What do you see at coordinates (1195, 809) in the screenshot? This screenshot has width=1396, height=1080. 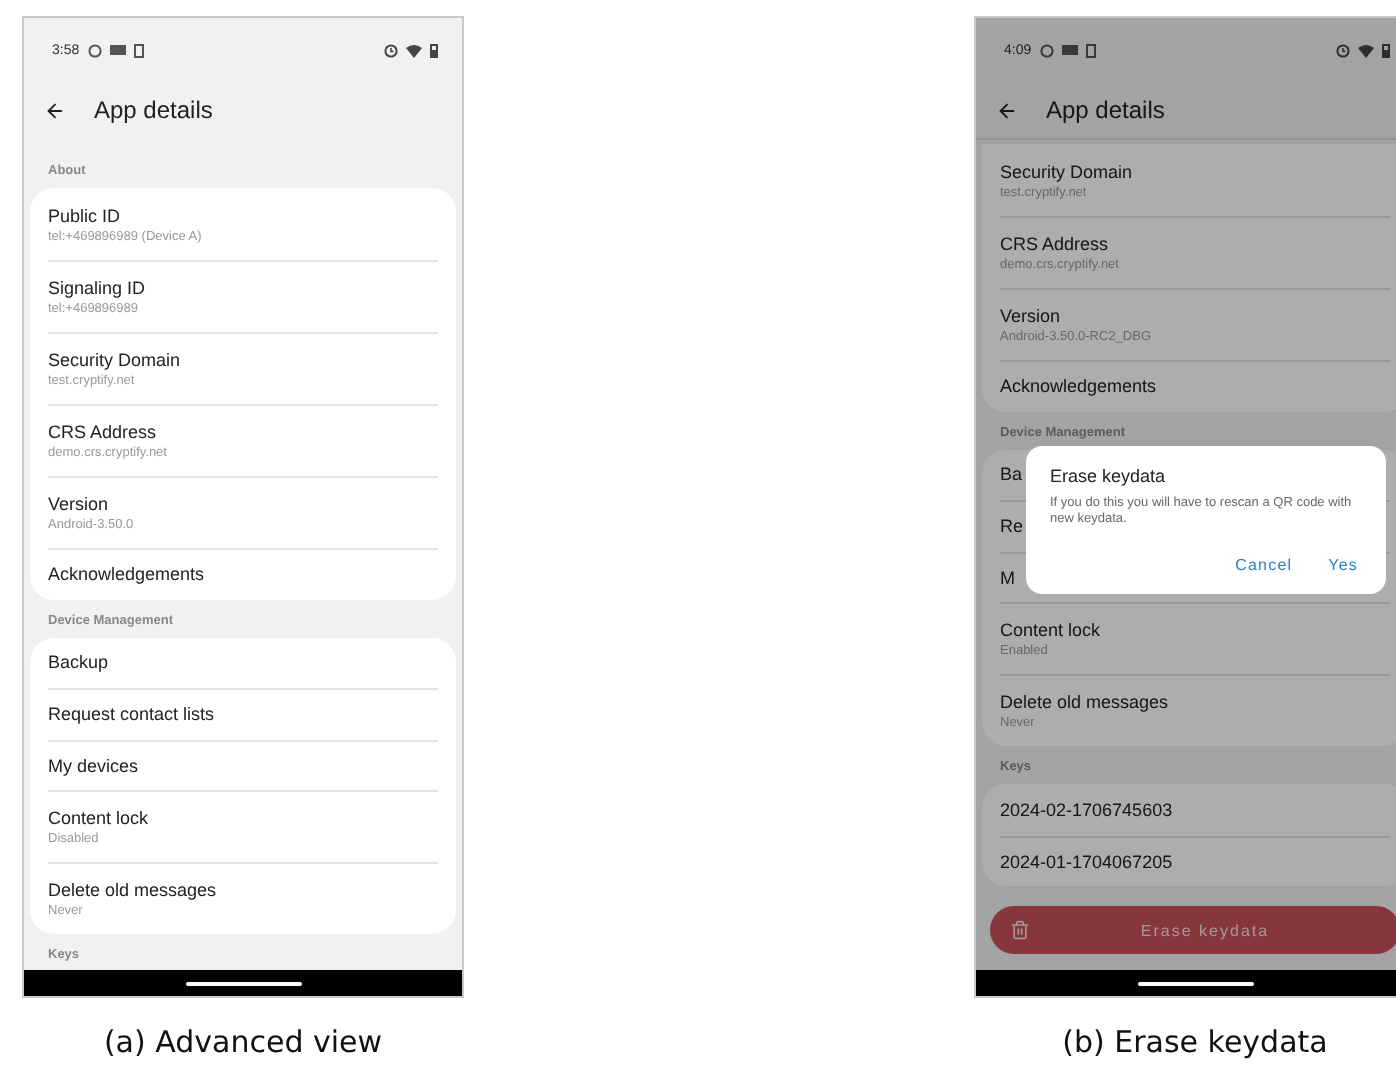 I see `settings-item: 2024-02-1706745603` at bounding box center [1195, 809].